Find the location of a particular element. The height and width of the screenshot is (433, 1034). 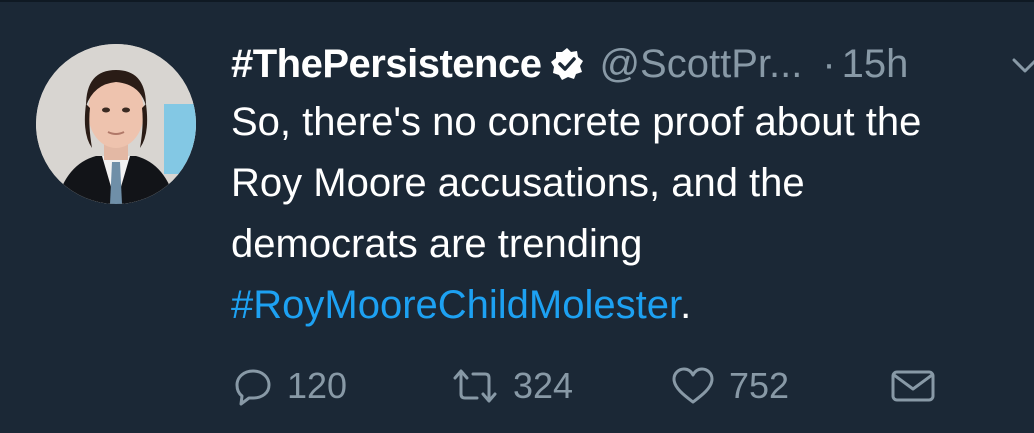

timestamp: 15h is located at coordinates (875, 64).